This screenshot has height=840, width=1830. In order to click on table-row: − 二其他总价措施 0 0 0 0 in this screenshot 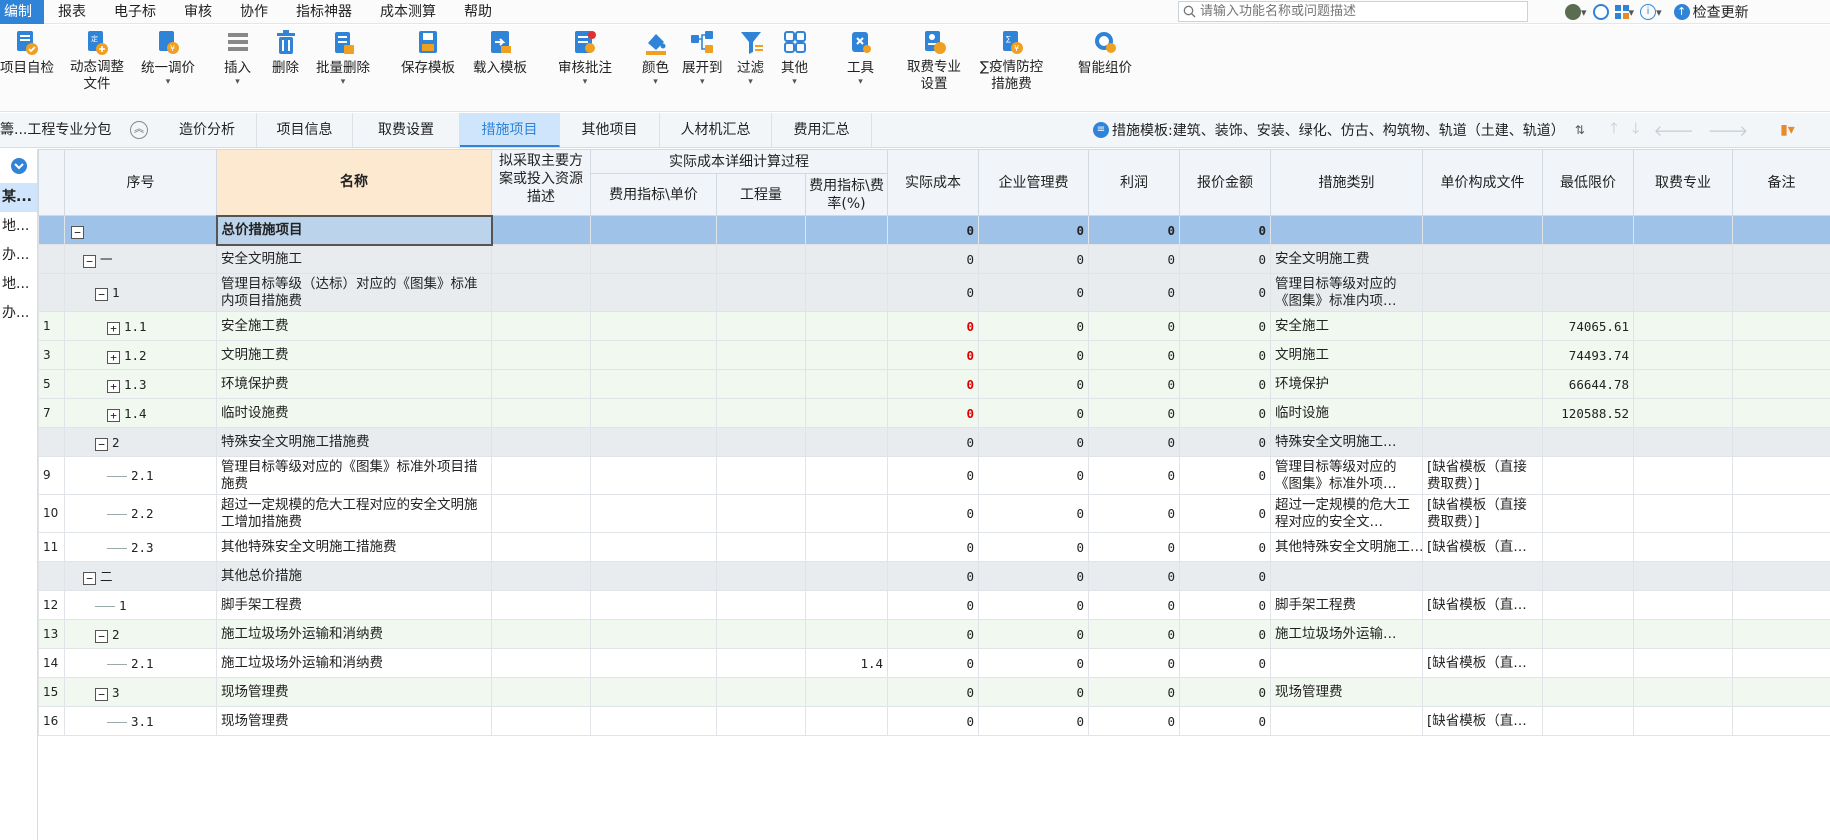, I will do `click(934, 576)`.